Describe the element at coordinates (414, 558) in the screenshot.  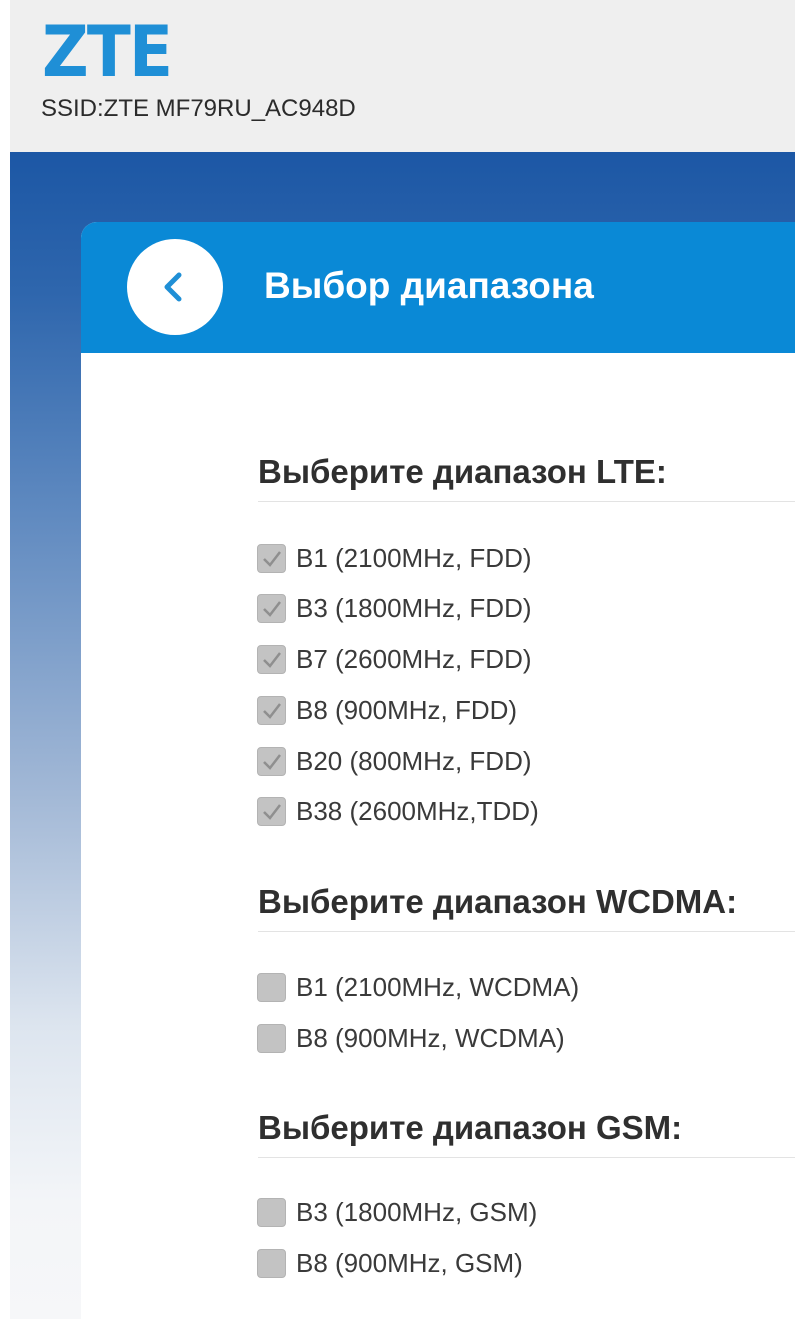
I see `lte-band-label: B1 (2100MHz, FDD)` at that location.